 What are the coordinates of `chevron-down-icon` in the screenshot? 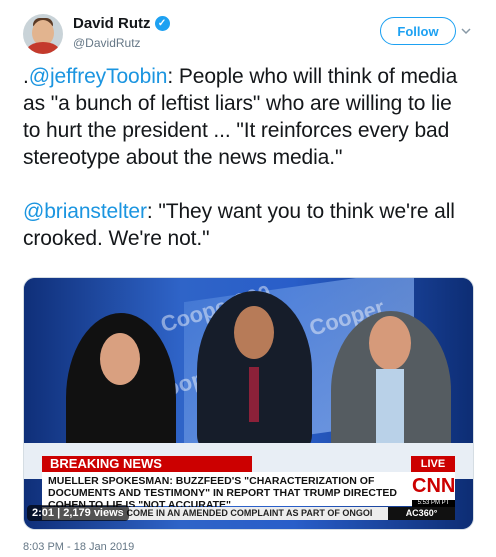 It's located at (466, 31).